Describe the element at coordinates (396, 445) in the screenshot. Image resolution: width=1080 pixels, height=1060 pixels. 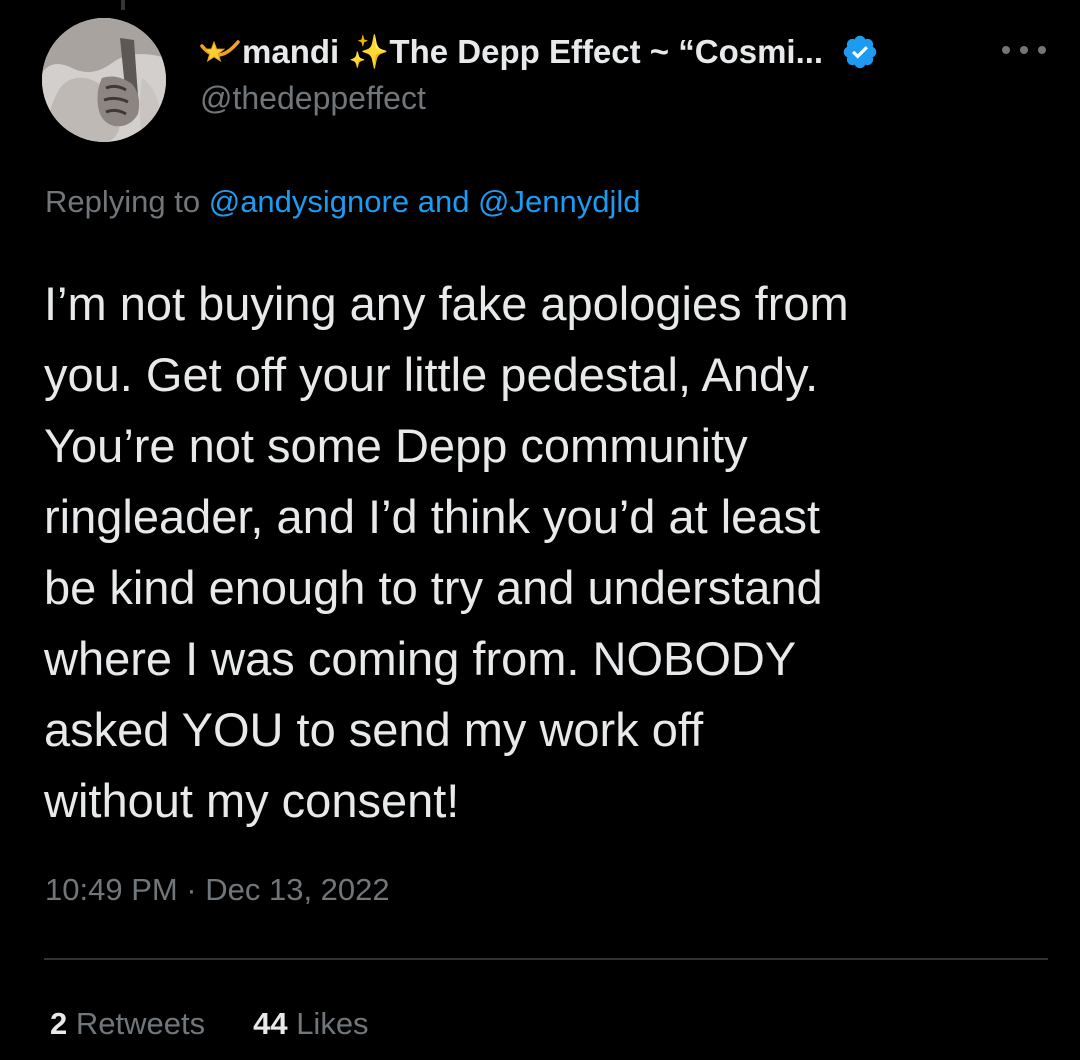
I see `tweet-text-line: You’re not some Depp community` at that location.